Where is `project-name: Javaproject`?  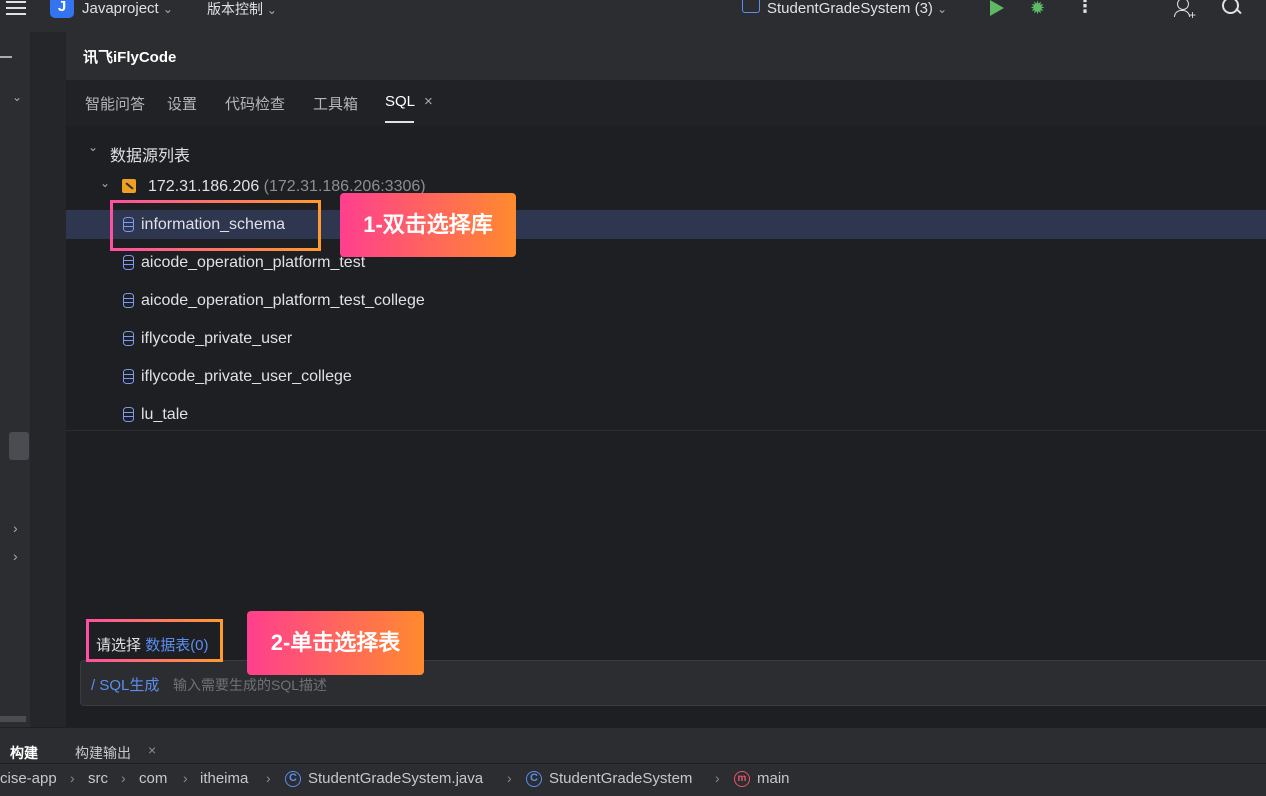
project-name: Javaproject is located at coordinates (120, 8).